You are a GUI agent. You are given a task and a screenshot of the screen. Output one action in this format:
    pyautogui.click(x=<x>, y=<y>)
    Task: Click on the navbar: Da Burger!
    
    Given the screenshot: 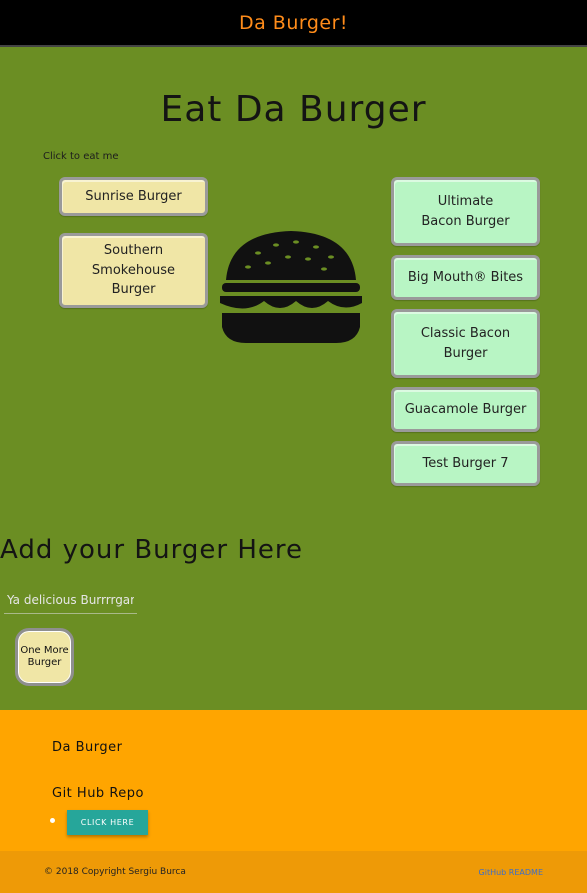 What is the action you would take?
    pyautogui.click(x=293, y=23)
    